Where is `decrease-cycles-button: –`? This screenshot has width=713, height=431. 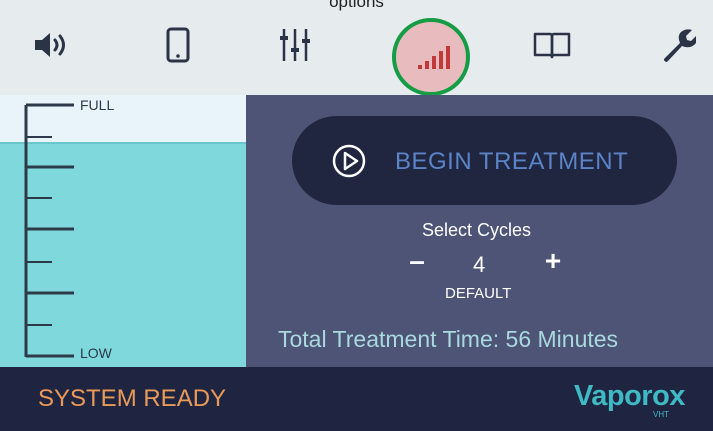 decrease-cycles-button: – is located at coordinates (417, 261).